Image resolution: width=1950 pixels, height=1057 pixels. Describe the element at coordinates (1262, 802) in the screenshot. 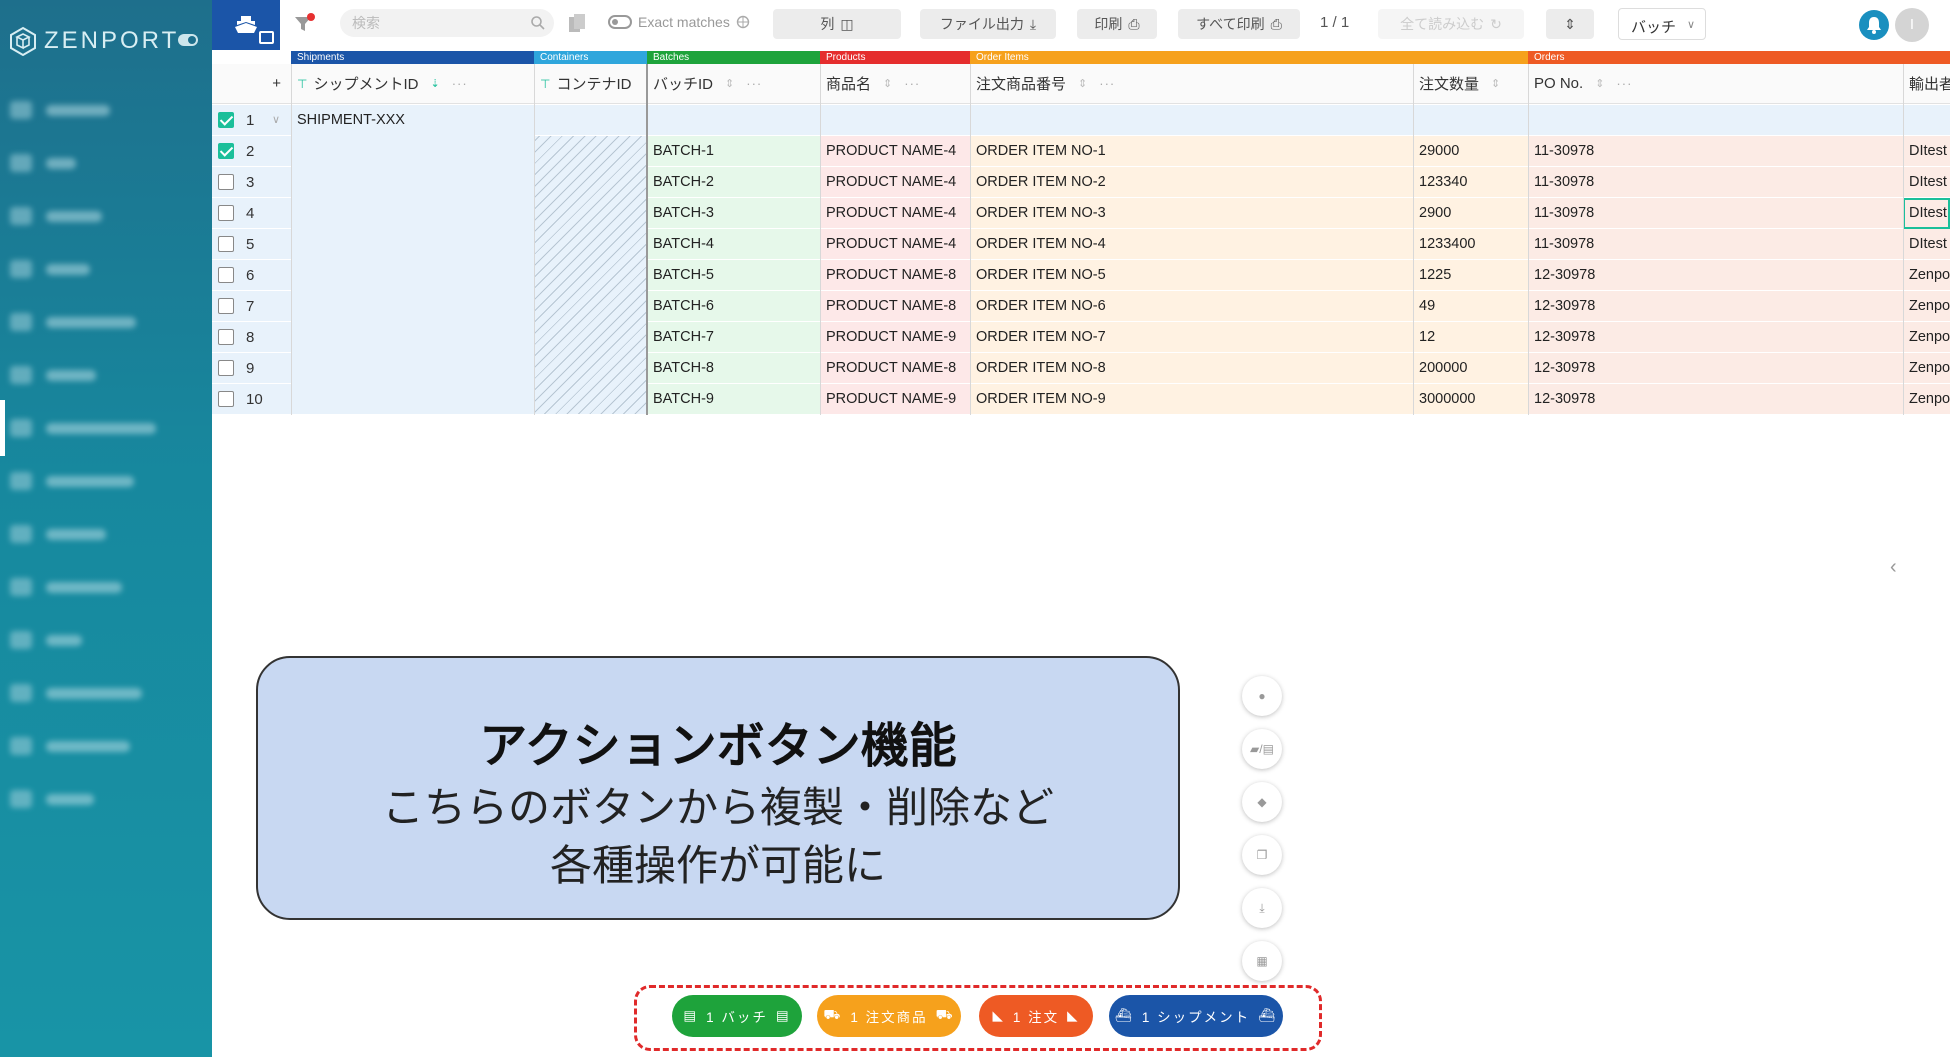

I see `tag-button: ◆` at that location.